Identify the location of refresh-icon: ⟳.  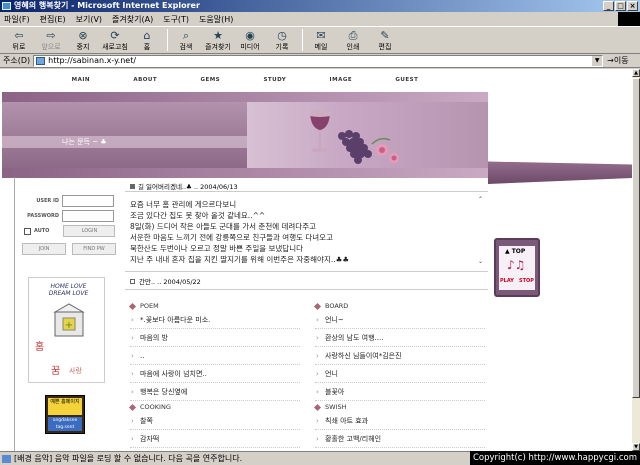
(115, 35).